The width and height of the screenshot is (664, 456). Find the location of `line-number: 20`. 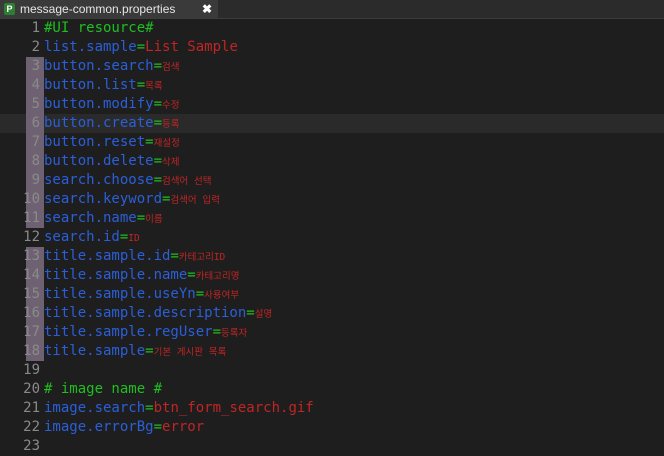

line-number: 20 is located at coordinates (31, 389).